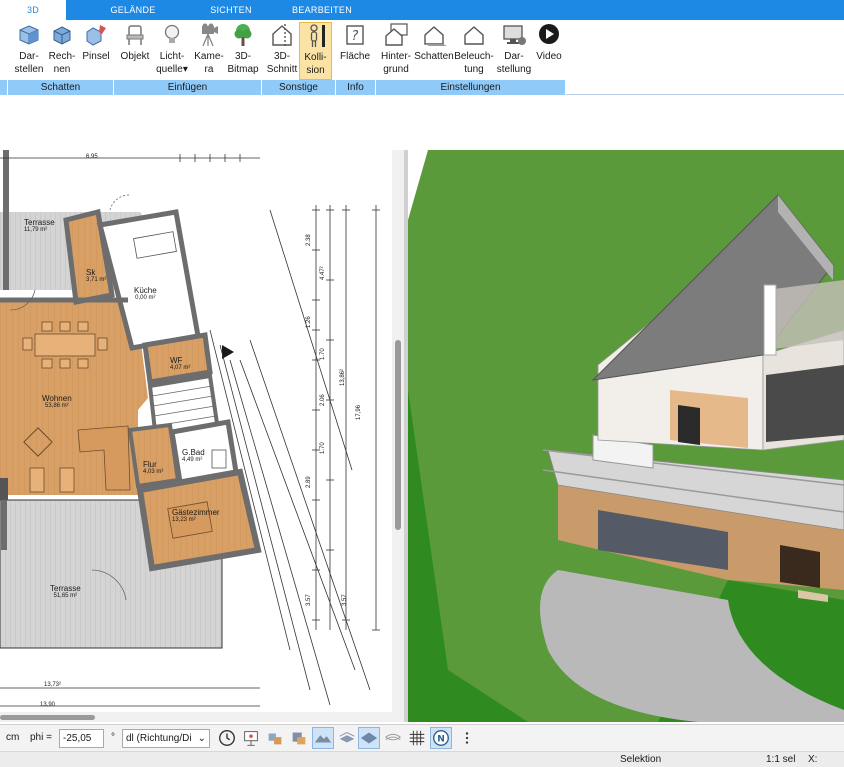  I want to click on schnitt3d-label-1: 3D-, so click(282, 56).